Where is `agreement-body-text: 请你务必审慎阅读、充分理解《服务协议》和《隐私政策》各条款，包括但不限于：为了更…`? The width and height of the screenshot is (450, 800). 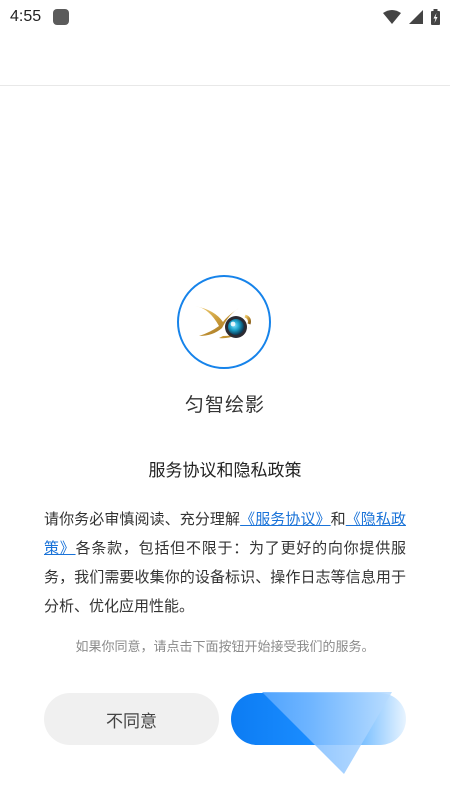 agreement-body-text: 请你务必审慎阅读、充分理解《服务协议》和《隐私政策》各条款，包括但不限于：为了更… is located at coordinates (225, 563).